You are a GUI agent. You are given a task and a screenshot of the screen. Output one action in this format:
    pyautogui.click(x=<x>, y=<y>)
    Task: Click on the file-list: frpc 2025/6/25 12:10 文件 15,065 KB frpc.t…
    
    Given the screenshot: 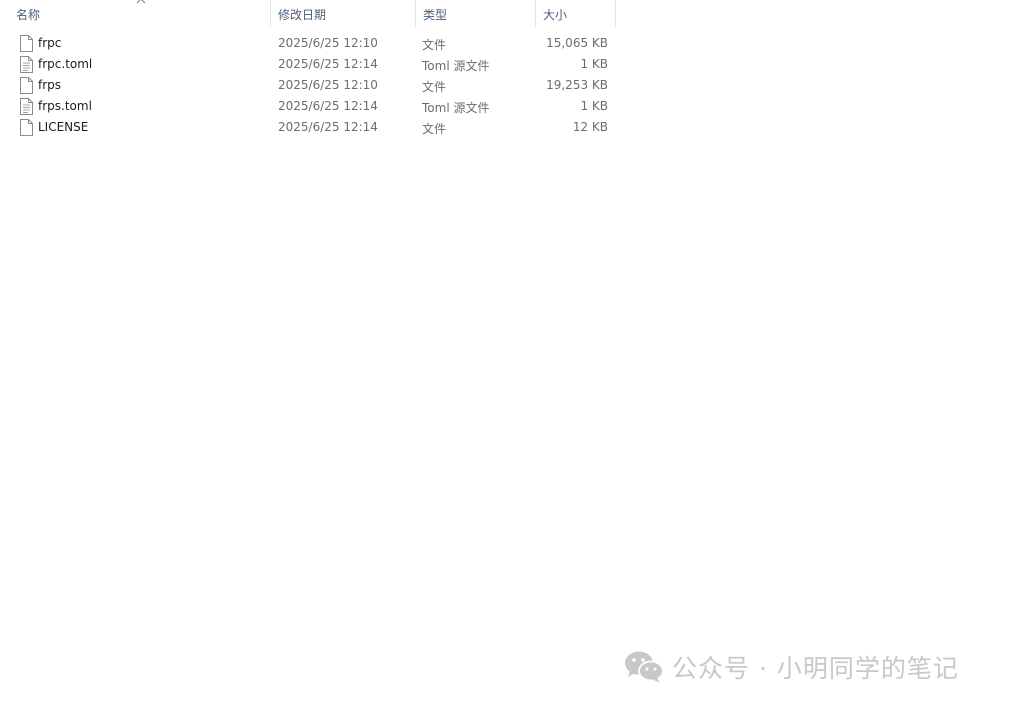 What is the action you would take?
    pyautogui.click(x=308, y=85)
    